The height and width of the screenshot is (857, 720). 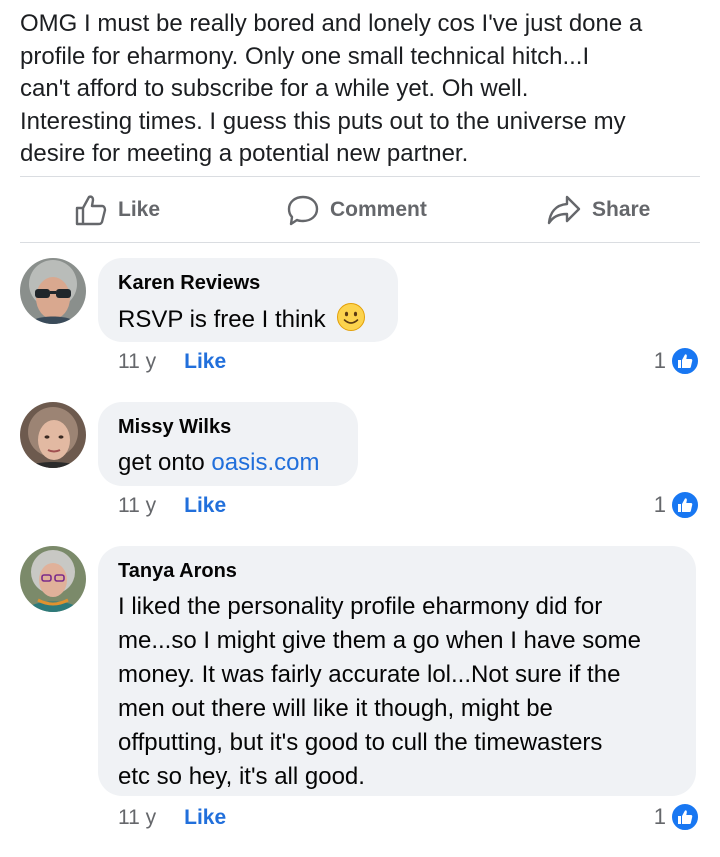 What do you see at coordinates (265, 462) in the screenshot?
I see `comment-link: oasis.com` at bounding box center [265, 462].